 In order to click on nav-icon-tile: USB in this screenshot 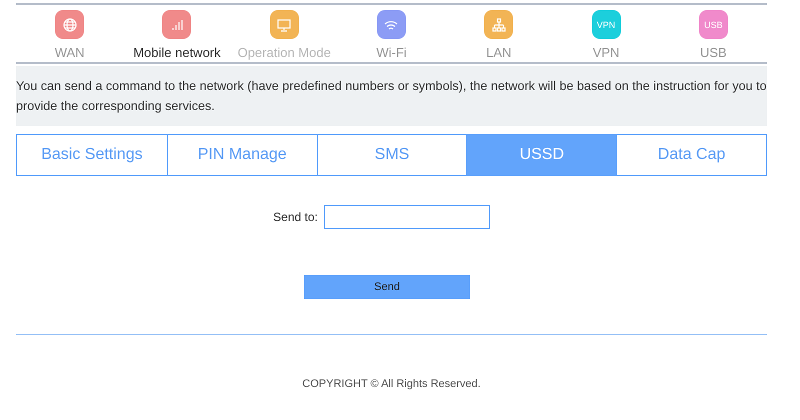, I will do `click(713, 24)`.